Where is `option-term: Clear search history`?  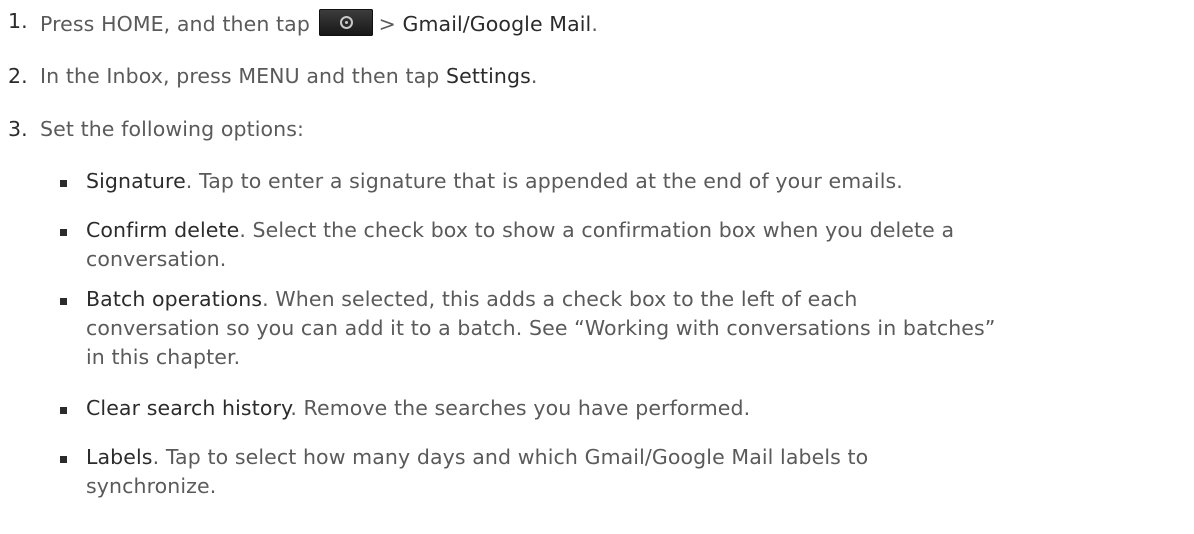
option-term: Clear search history is located at coordinates (188, 408).